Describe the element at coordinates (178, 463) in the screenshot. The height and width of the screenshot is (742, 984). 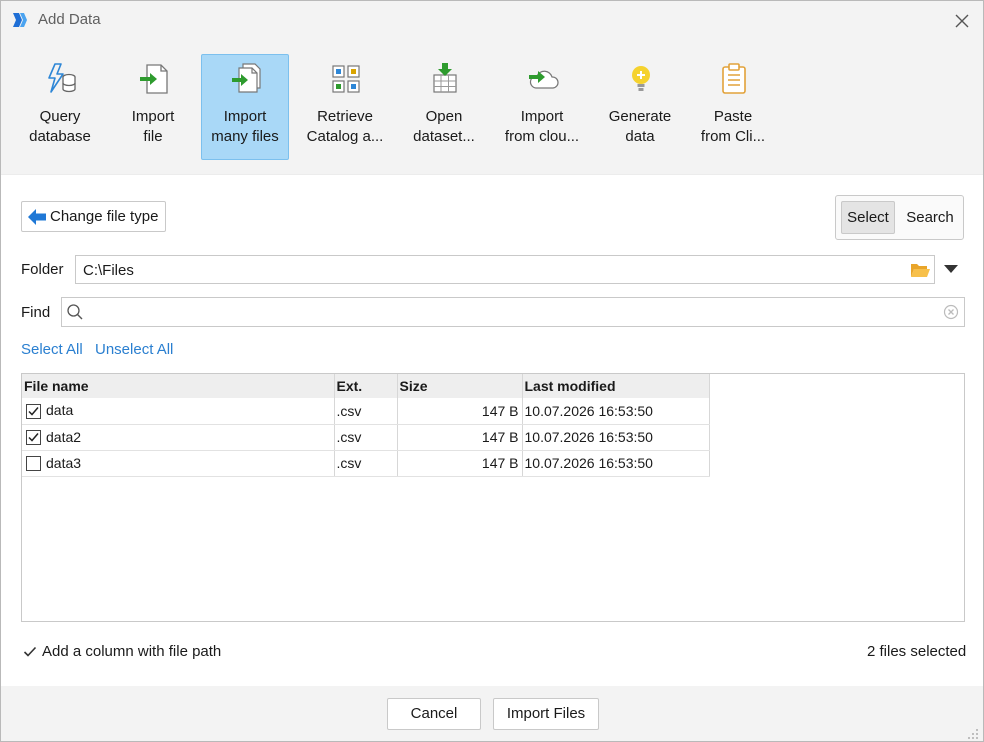
I see `file-name-cell: data3` at that location.